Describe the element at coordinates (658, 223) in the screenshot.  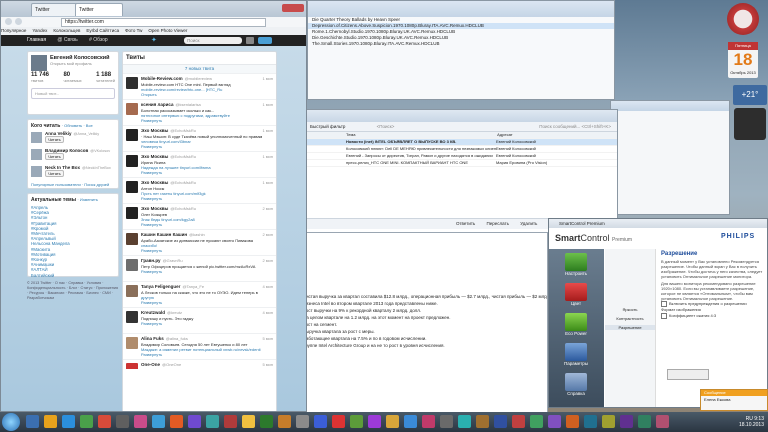
I see `smartcontrol-titlebar: SmartControl Premium` at that location.